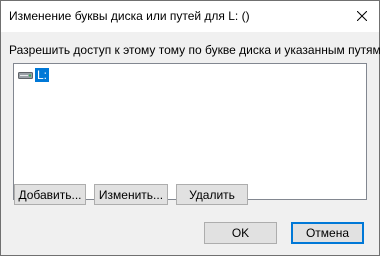  I want to click on ok-button: OK, so click(240, 233).